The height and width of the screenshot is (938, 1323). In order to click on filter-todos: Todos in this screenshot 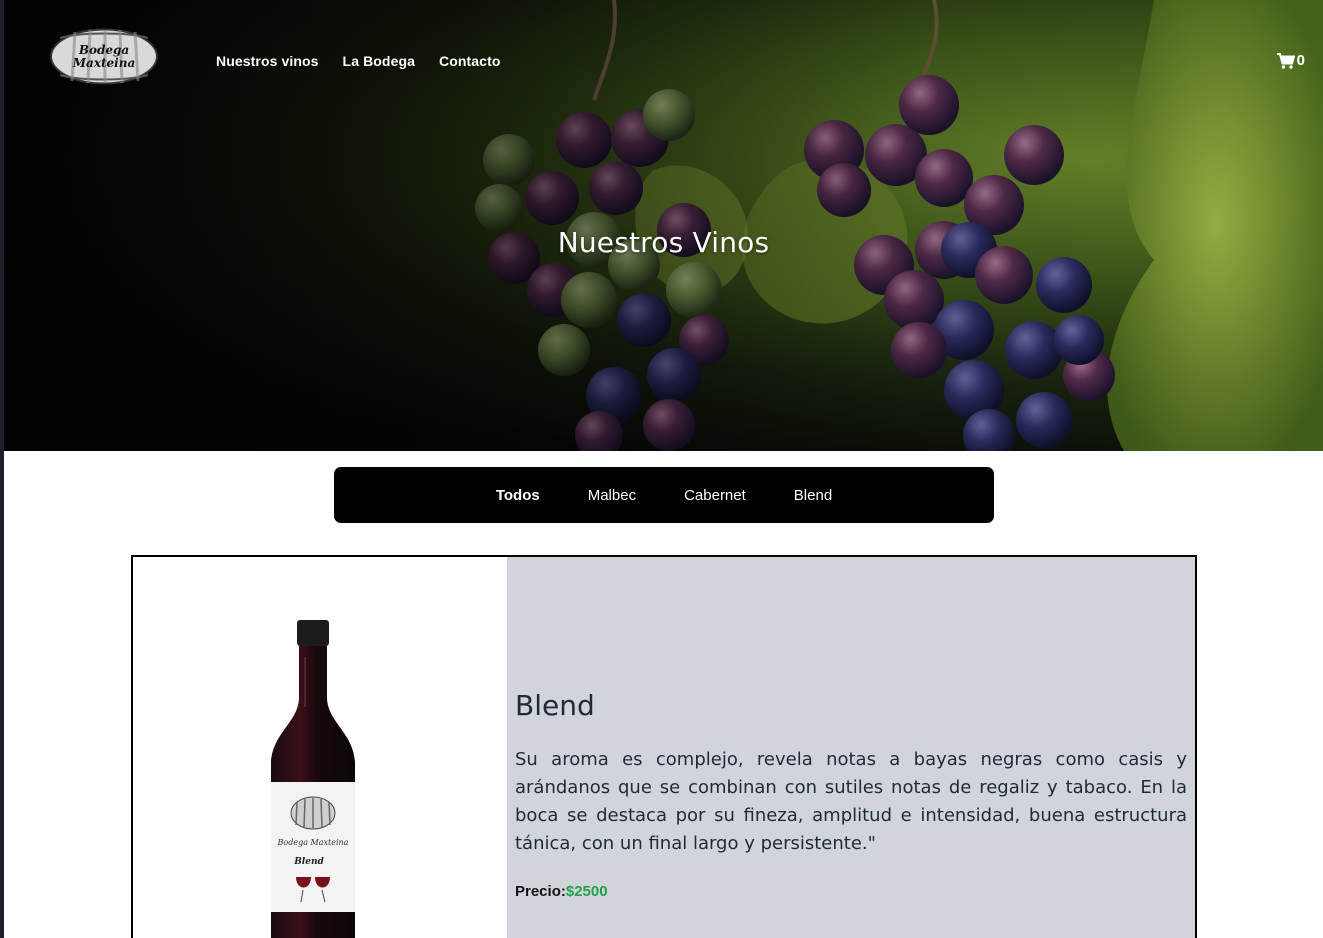, I will do `click(518, 495)`.